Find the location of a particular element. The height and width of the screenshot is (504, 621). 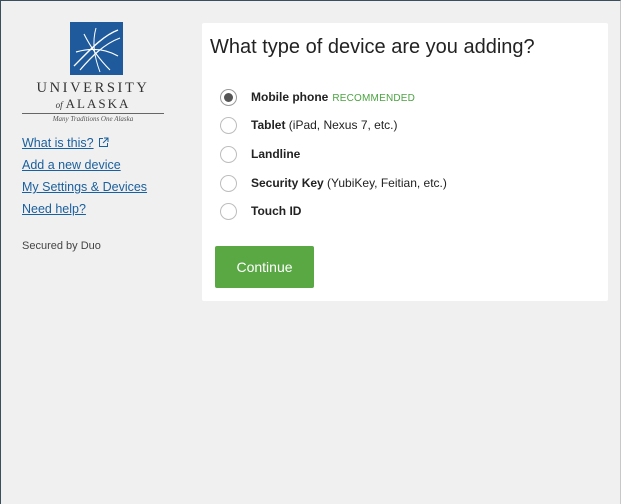

option-label: Tablet is located at coordinates (268, 125).